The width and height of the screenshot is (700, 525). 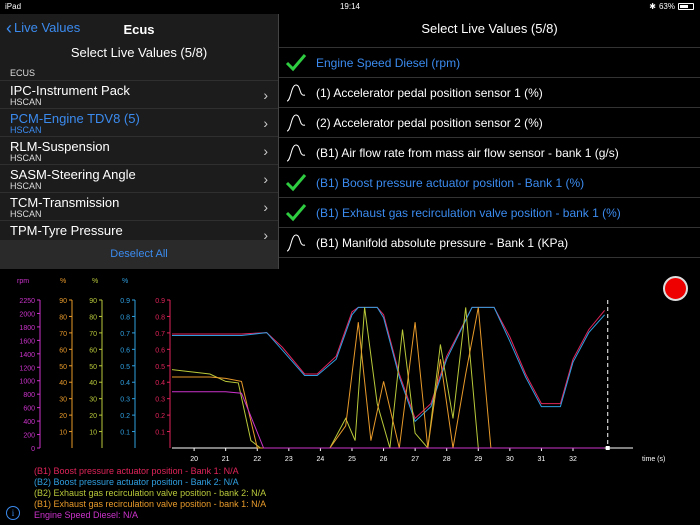 What do you see at coordinates (63, 350) in the screenshot?
I see `y-tick-label: 60` at bounding box center [63, 350].